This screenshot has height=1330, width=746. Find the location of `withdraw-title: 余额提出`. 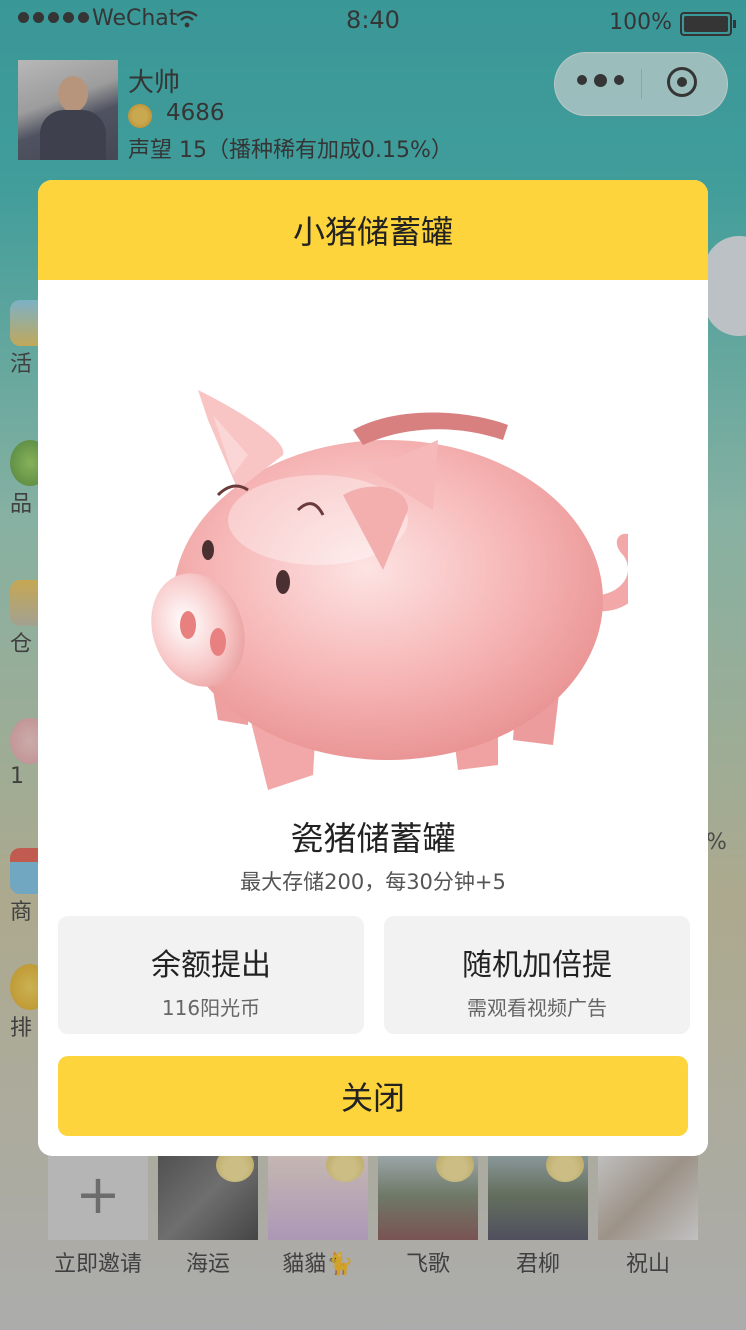

withdraw-title: 余额提出 is located at coordinates (211, 965).